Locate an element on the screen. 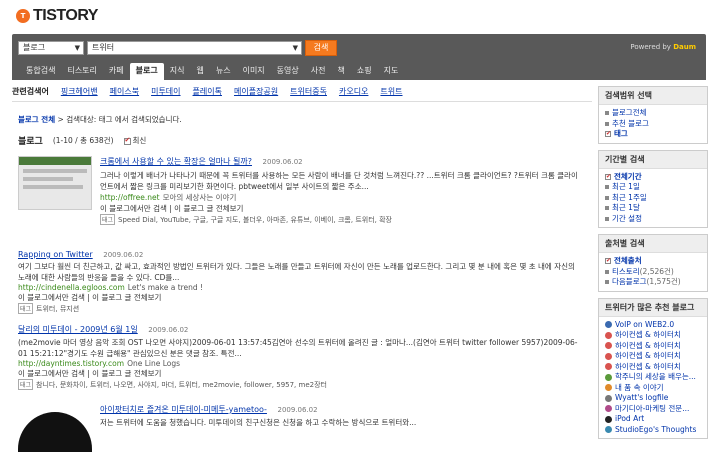  recommended-blog: VoIP on WEB2.0 is located at coordinates (653, 325).